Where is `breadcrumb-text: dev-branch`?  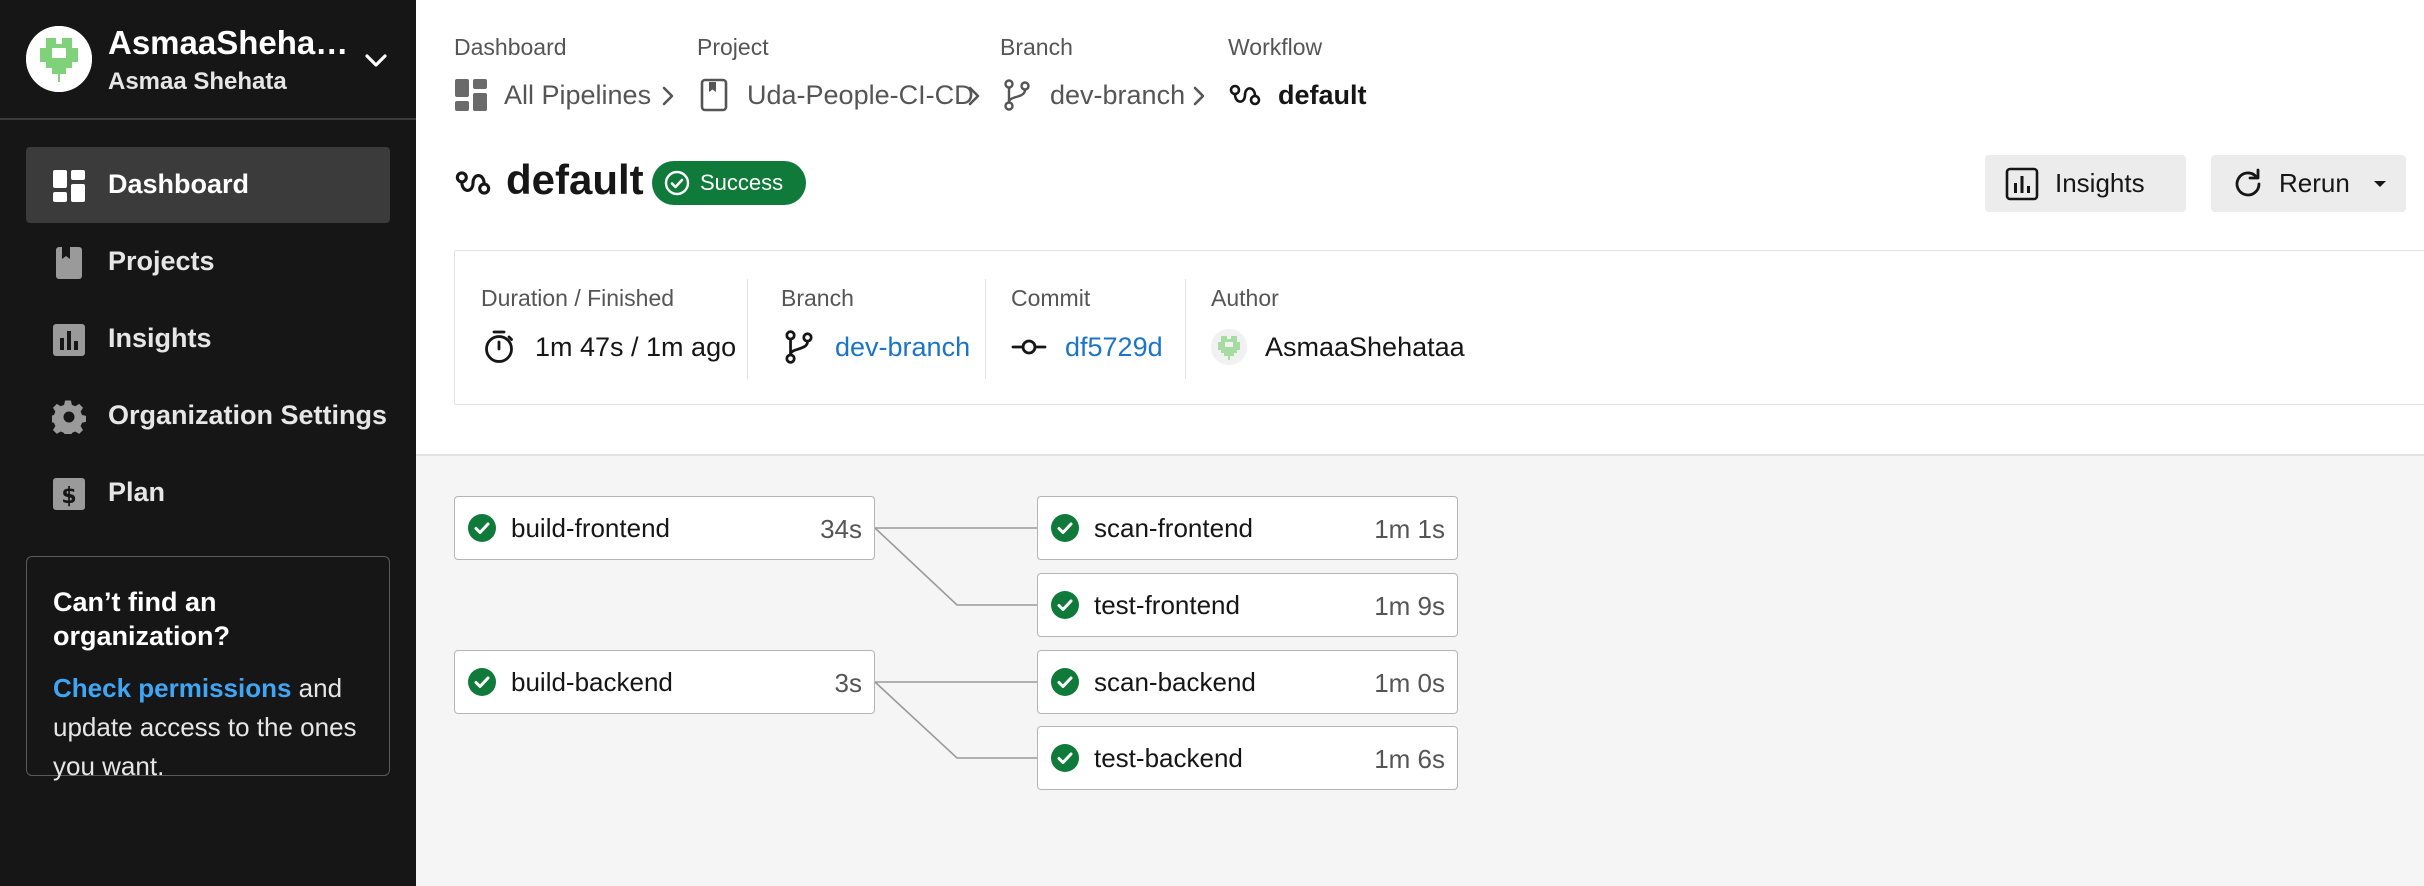 breadcrumb-text: dev-branch is located at coordinates (1118, 94).